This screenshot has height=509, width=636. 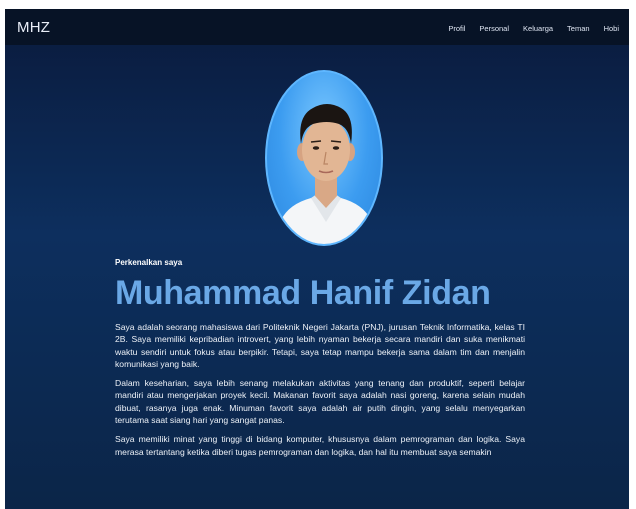 I want to click on nav-menu: Profil Personal Keluarga Teman Hobi, so click(x=533, y=27).